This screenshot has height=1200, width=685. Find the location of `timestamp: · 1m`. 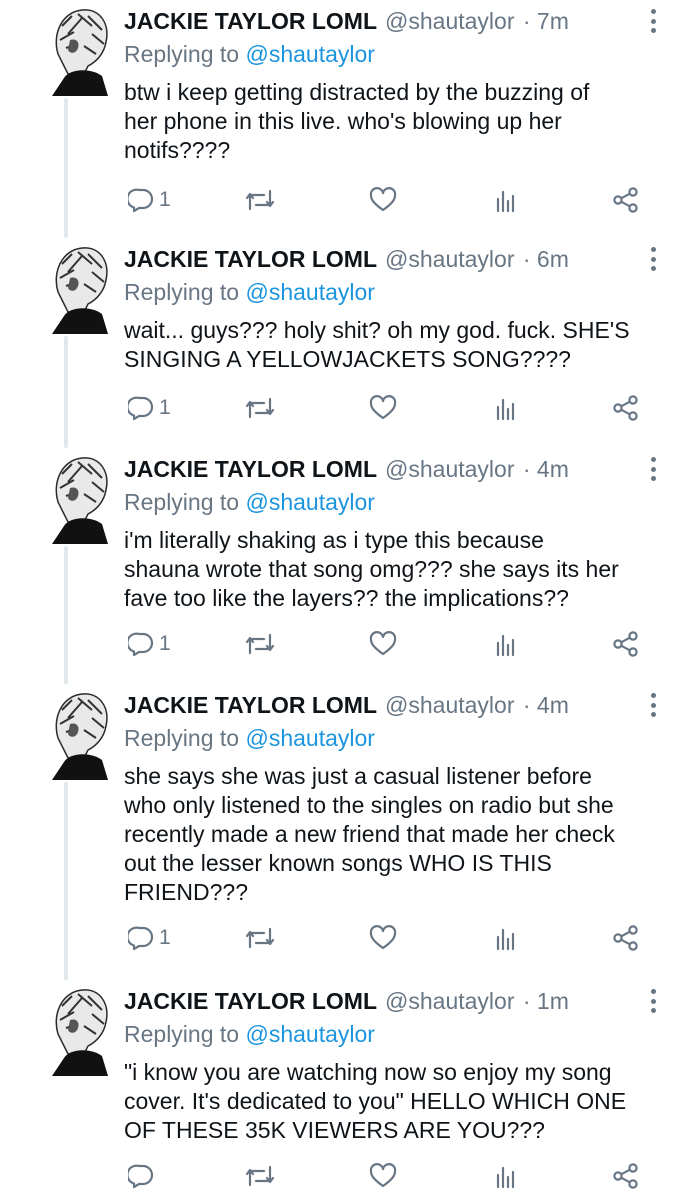

timestamp: · 1m is located at coordinates (546, 1001).